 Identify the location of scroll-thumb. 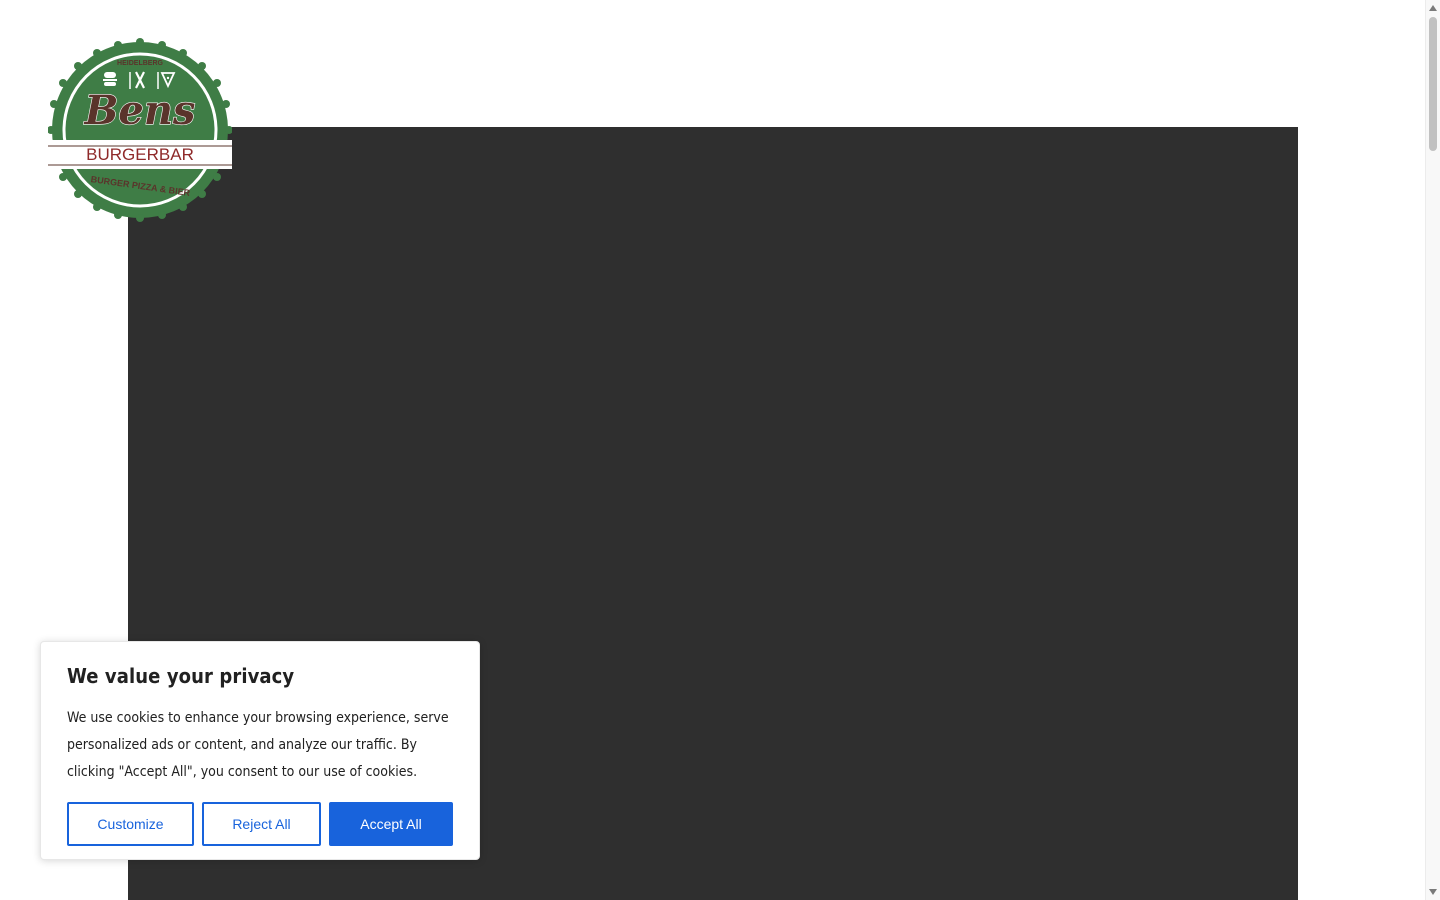
(1433, 84).